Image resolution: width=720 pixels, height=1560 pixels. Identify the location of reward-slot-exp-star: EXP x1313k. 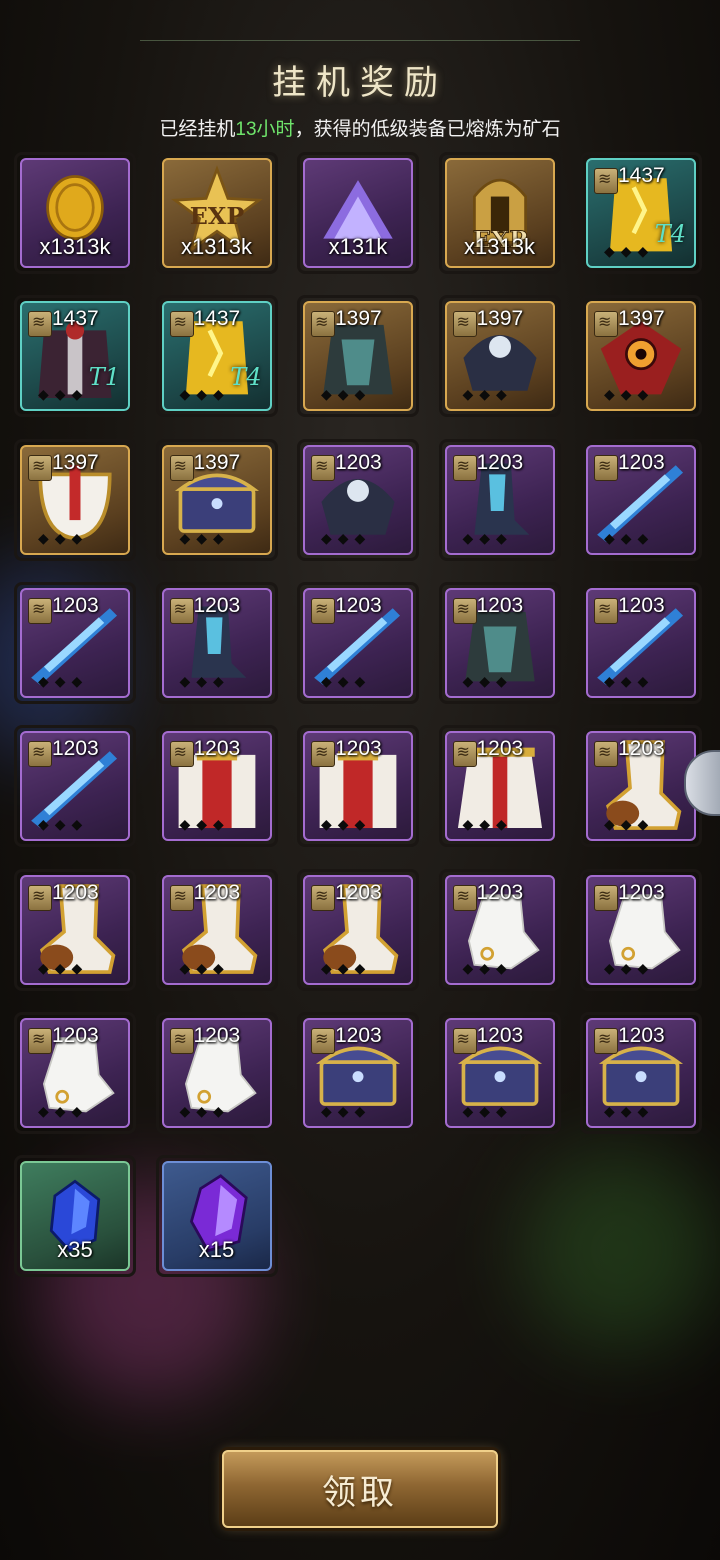
(216, 213).